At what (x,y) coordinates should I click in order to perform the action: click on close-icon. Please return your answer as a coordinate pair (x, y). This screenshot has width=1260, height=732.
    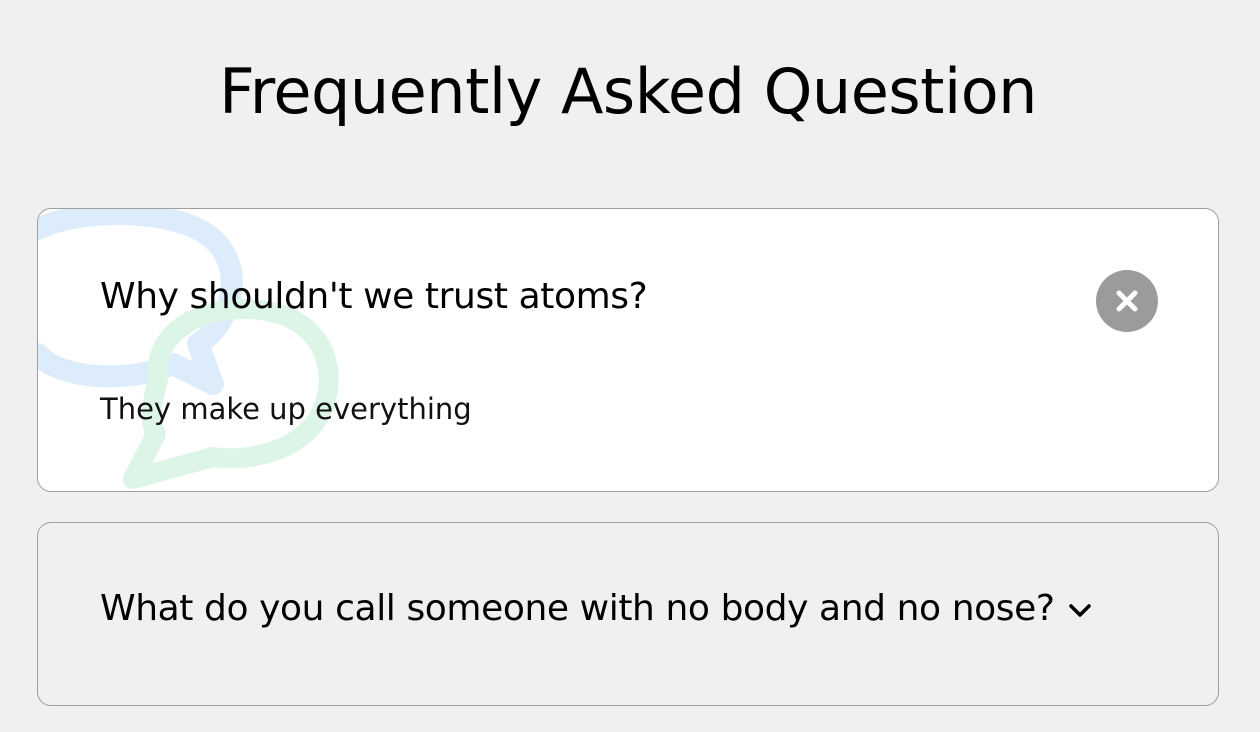
    Looking at the image, I should click on (1127, 301).